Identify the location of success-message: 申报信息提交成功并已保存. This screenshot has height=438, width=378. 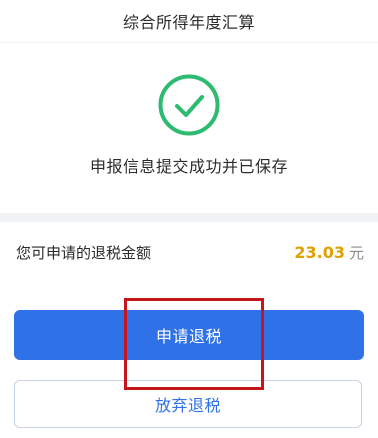
(188, 166).